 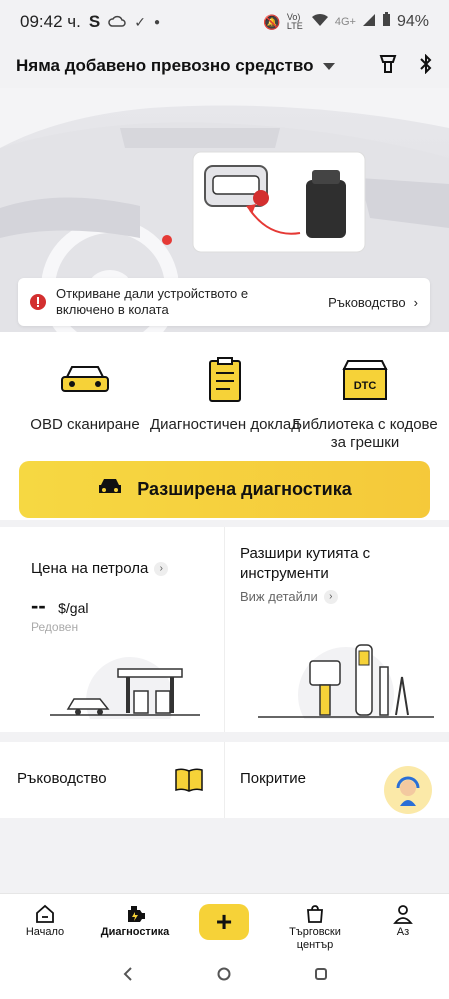 I want to click on gas-station-illustration, so click(x=125, y=688).